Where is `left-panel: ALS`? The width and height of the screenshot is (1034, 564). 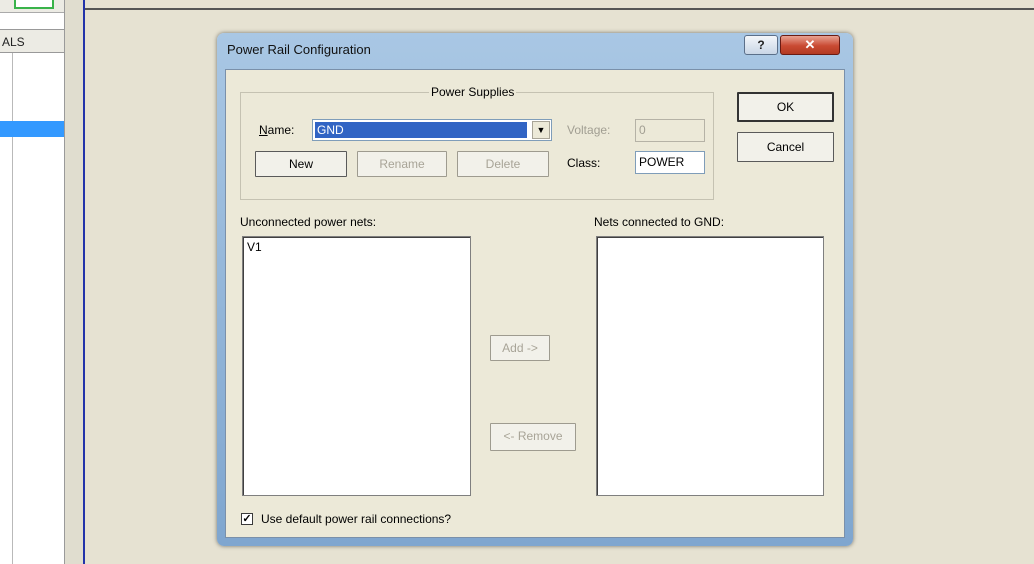
left-panel: ALS is located at coordinates (32, 282).